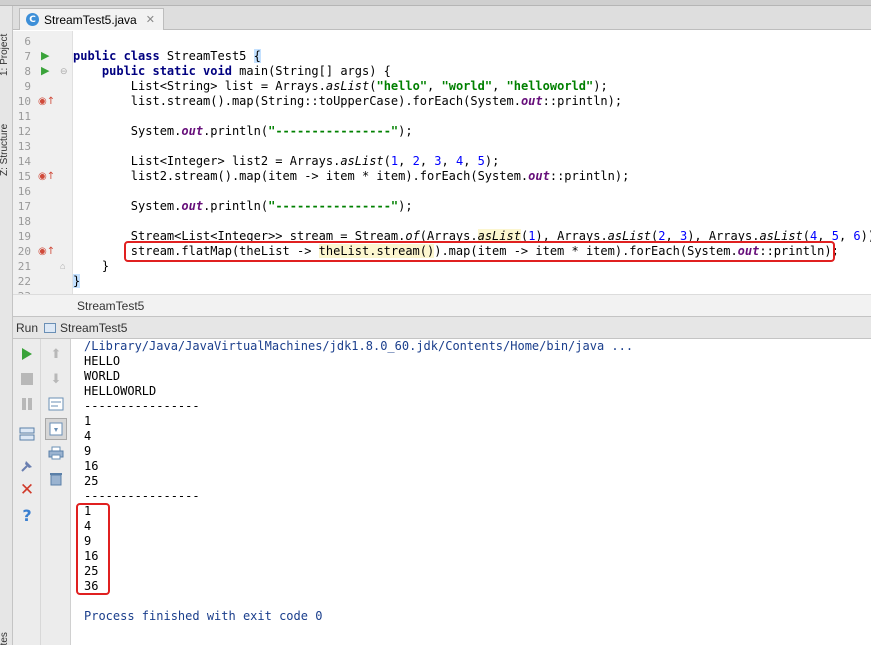  Describe the element at coordinates (5, 55) in the screenshot. I see `project-tool-button: 1: Project` at that location.